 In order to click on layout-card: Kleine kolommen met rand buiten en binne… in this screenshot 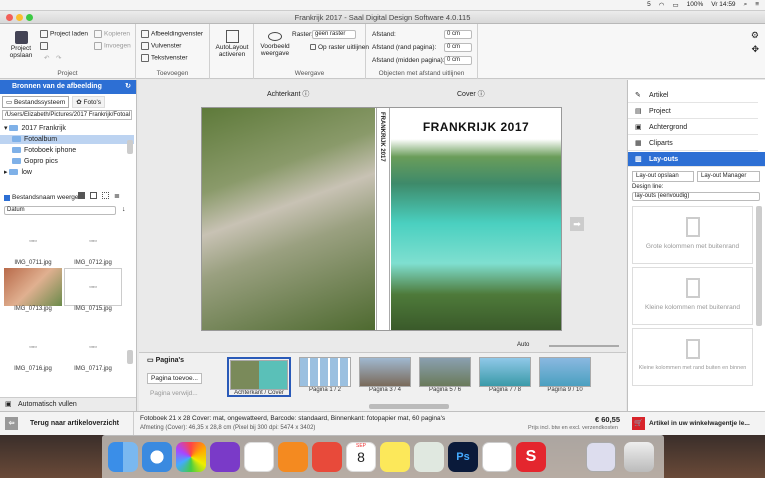, I will do `click(692, 357)`.